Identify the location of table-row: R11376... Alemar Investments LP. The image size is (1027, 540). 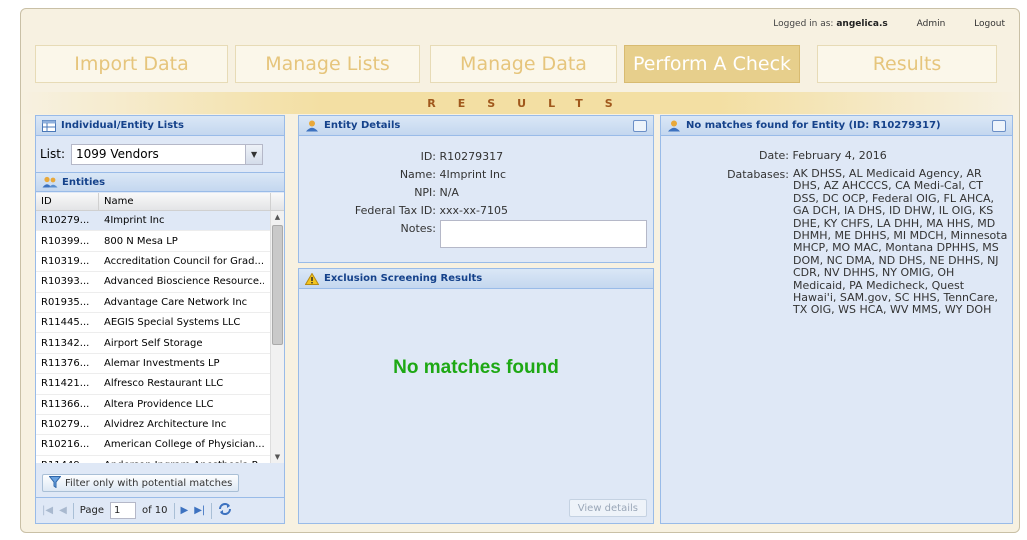
(160, 364).